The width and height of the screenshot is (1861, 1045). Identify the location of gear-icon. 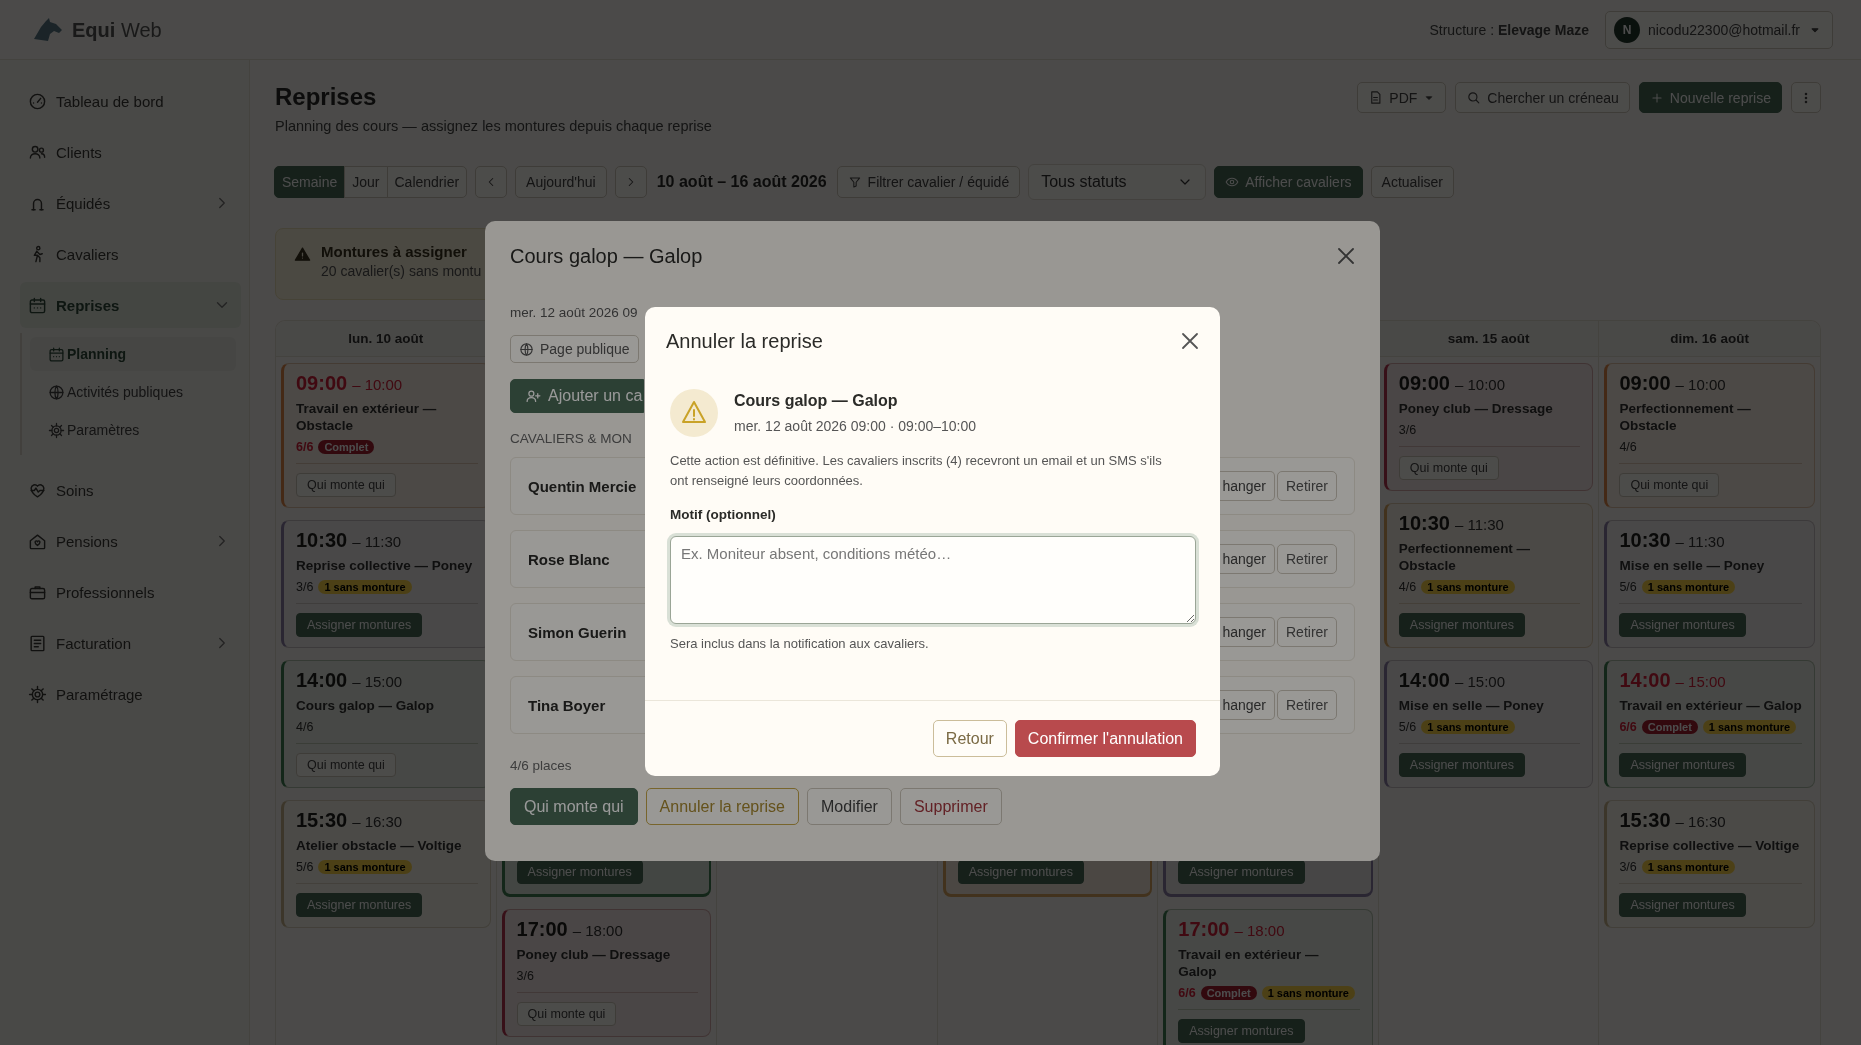
(56, 430).